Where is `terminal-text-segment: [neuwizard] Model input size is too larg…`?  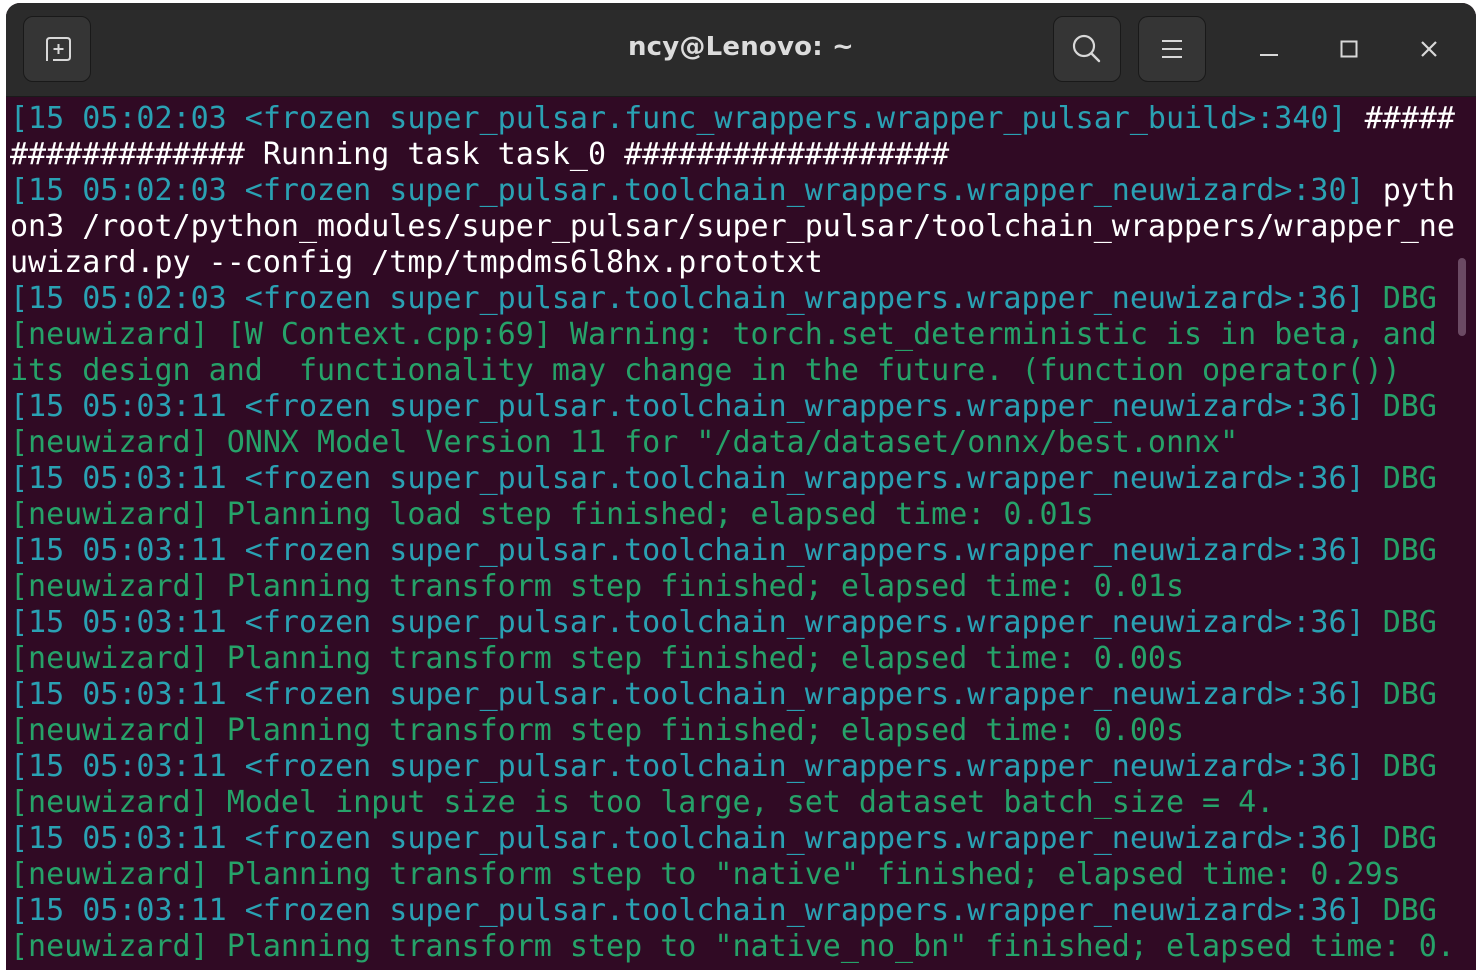 terminal-text-segment: [neuwizard] Model input size is too larg… is located at coordinates (642, 802).